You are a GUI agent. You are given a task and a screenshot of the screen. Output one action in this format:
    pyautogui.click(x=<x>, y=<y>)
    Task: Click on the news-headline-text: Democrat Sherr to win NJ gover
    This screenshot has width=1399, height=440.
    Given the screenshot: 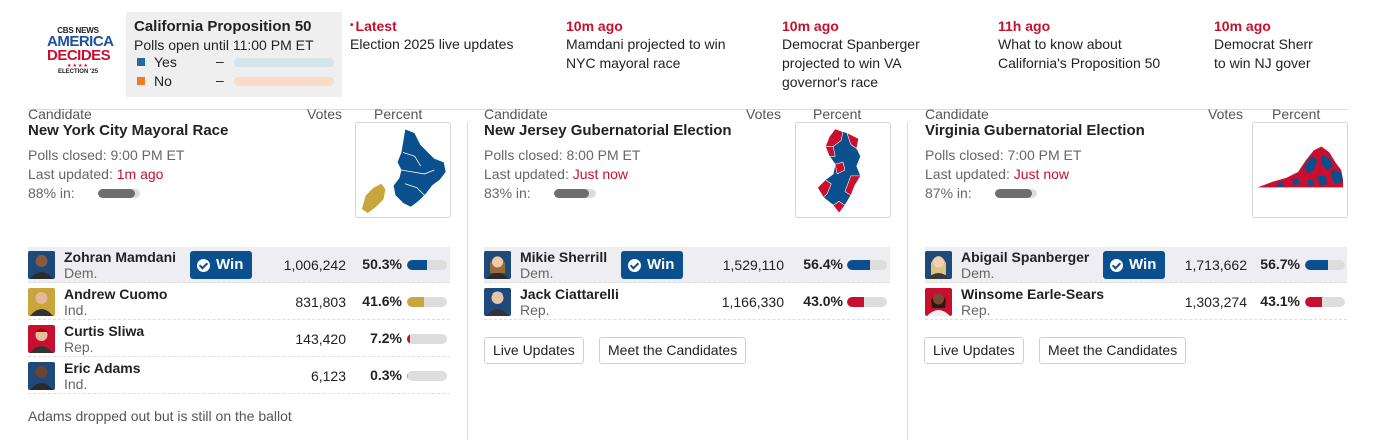 What is the action you would take?
    pyautogui.click(x=1263, y=53)
    